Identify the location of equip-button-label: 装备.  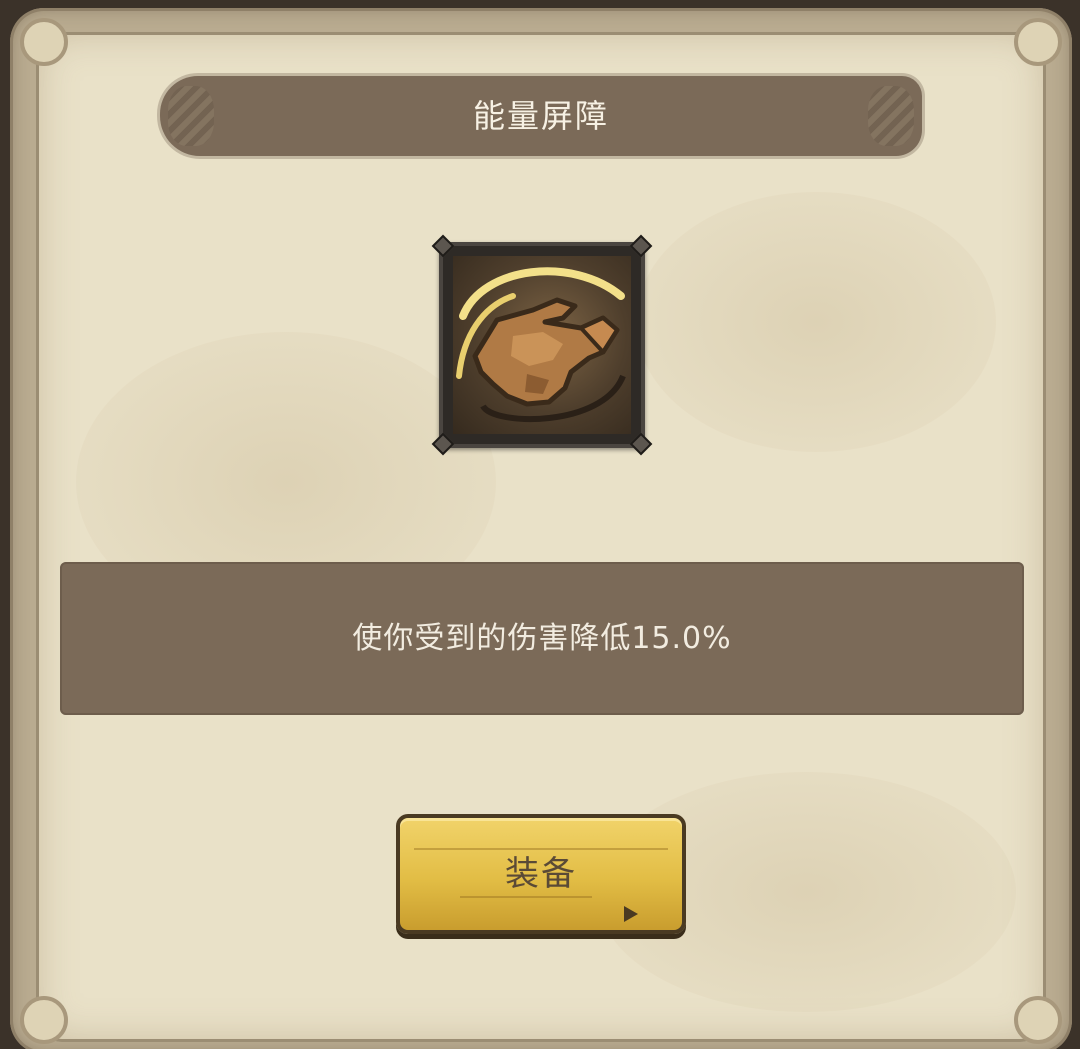
(541, 874).